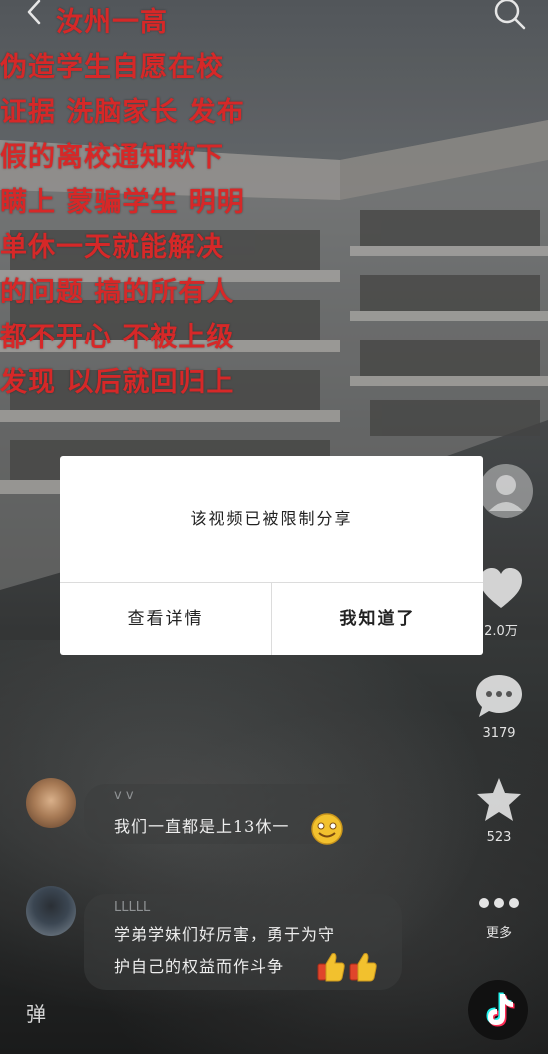 This screenshot has width=548, height=1054. What do you see at coordinates (117, 382) in the screenshot?
I see `caption-line: 发现 以后就回归上` at bounding box center [117, 382].